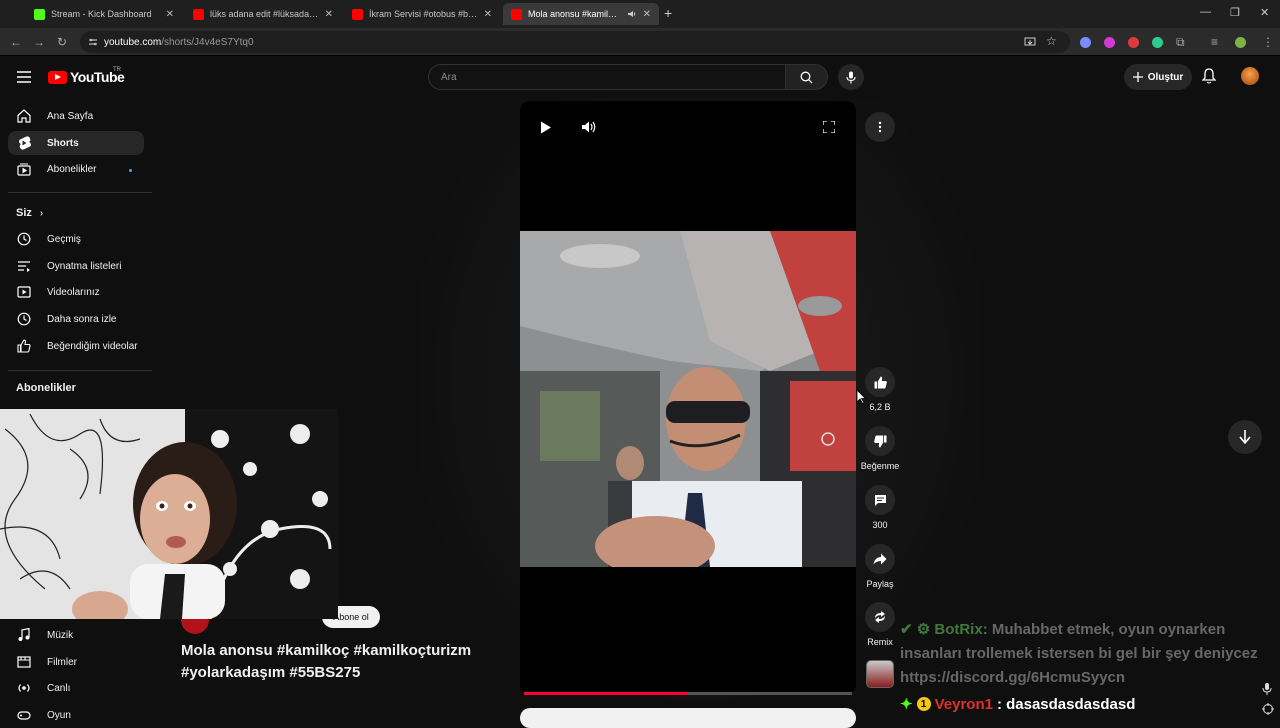 The image size is (1280, 728). What do you see at coordinates (575, 42) in the screenshot?
I see `url-field: youtube.com/shorts/J4v4eS7Ytq0 ☆` at bounding box center [575, 42].